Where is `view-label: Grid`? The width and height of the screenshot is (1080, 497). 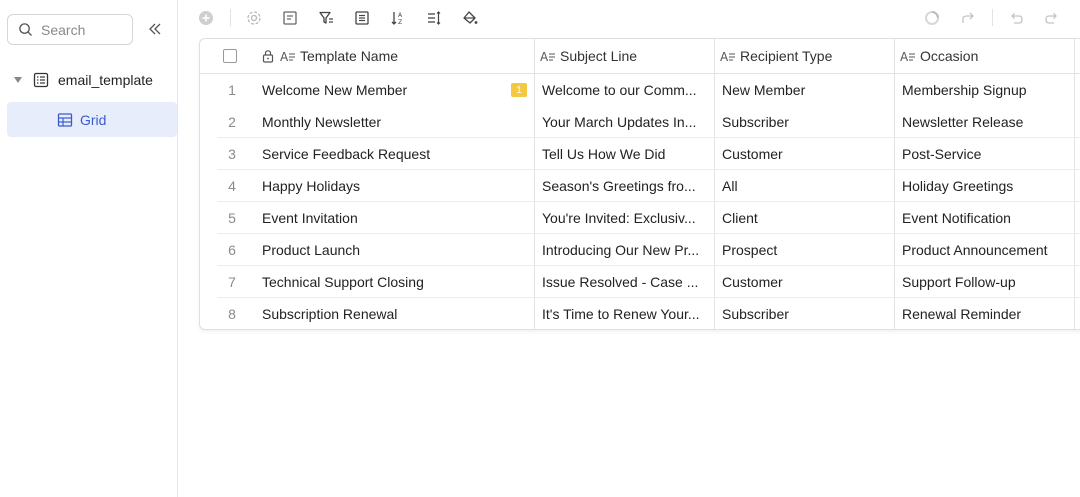 view-label: Grid is located at coordinates (93, 120).